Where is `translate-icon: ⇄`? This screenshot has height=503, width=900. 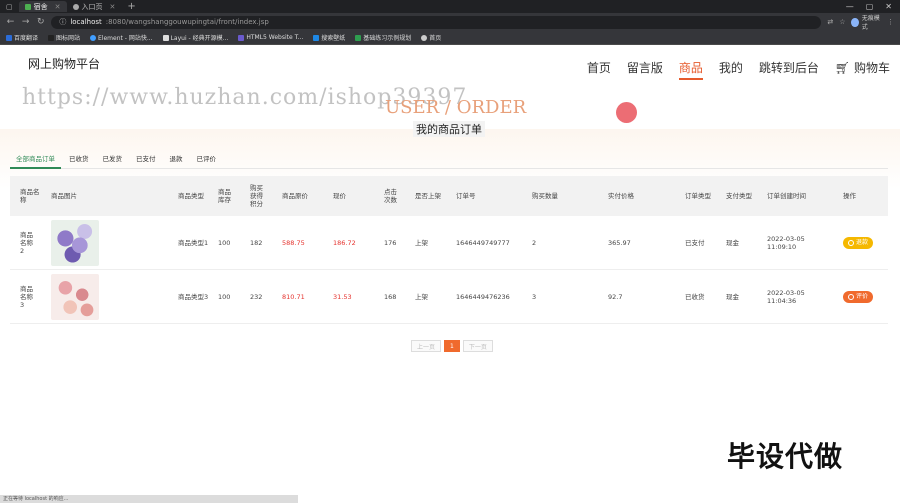
translate-icon: ⇄ is located at coordinates (830, 22).